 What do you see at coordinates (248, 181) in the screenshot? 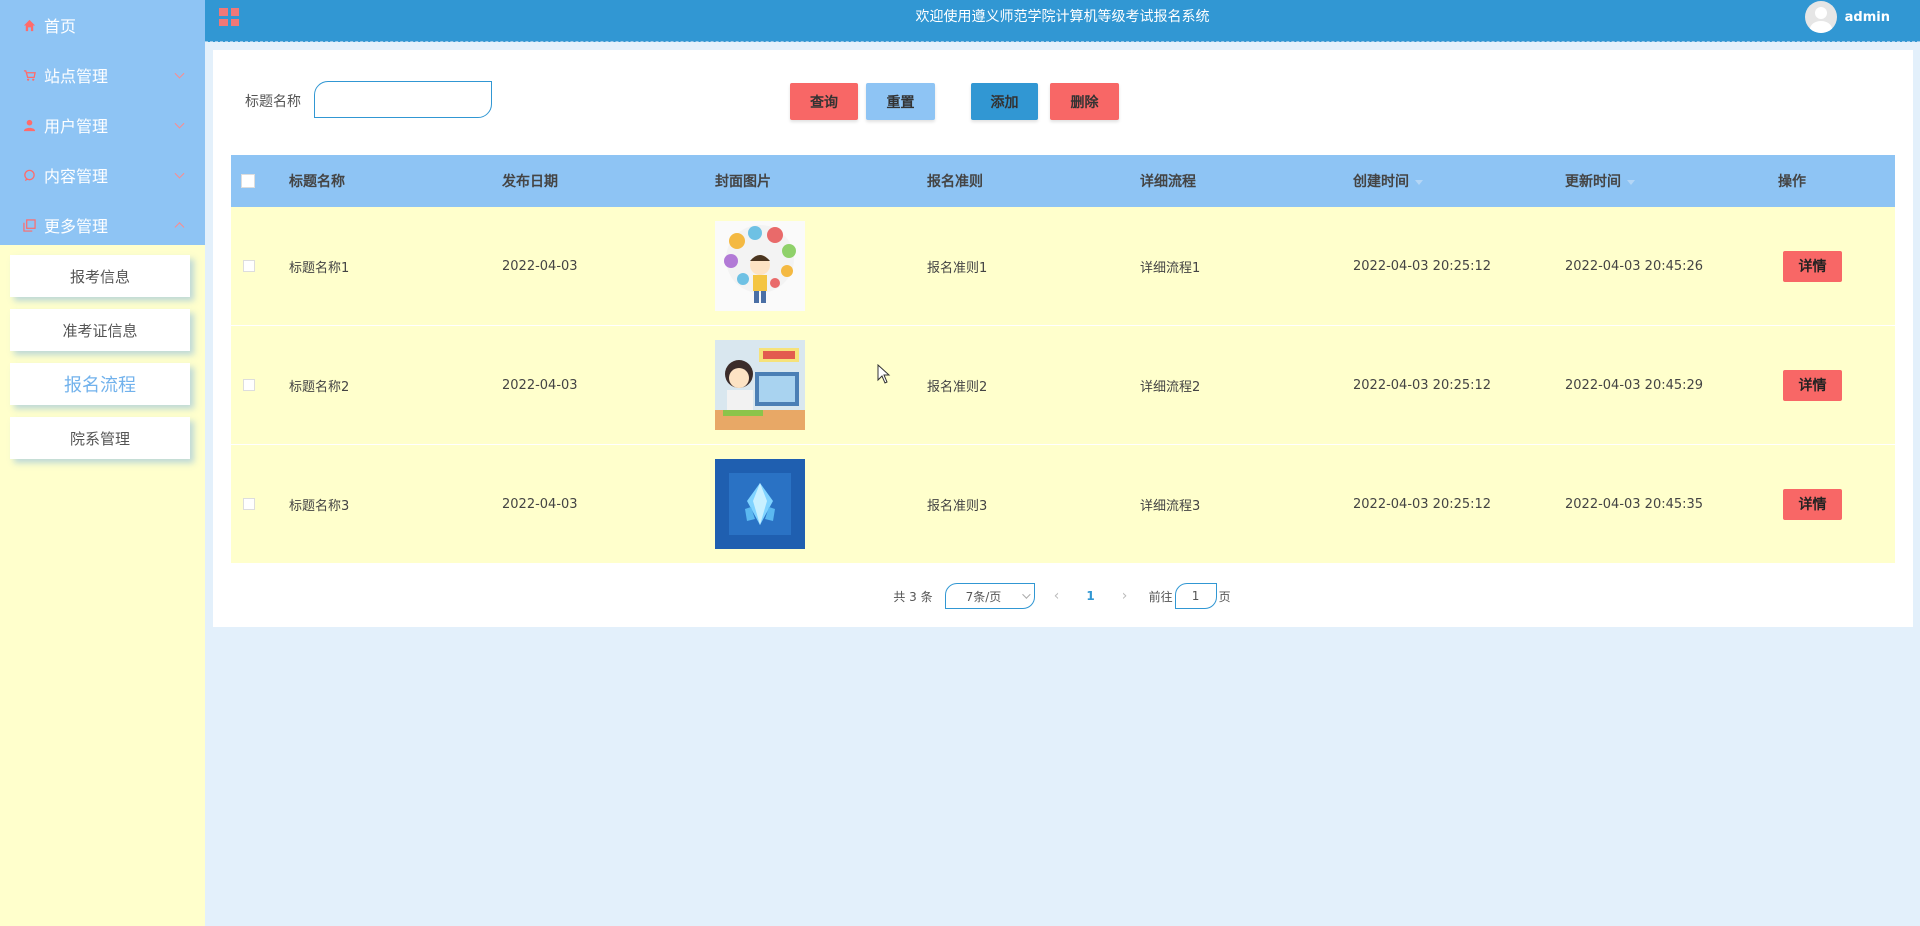
I see `select-all-checkbox` at bounding box center [248, 181].